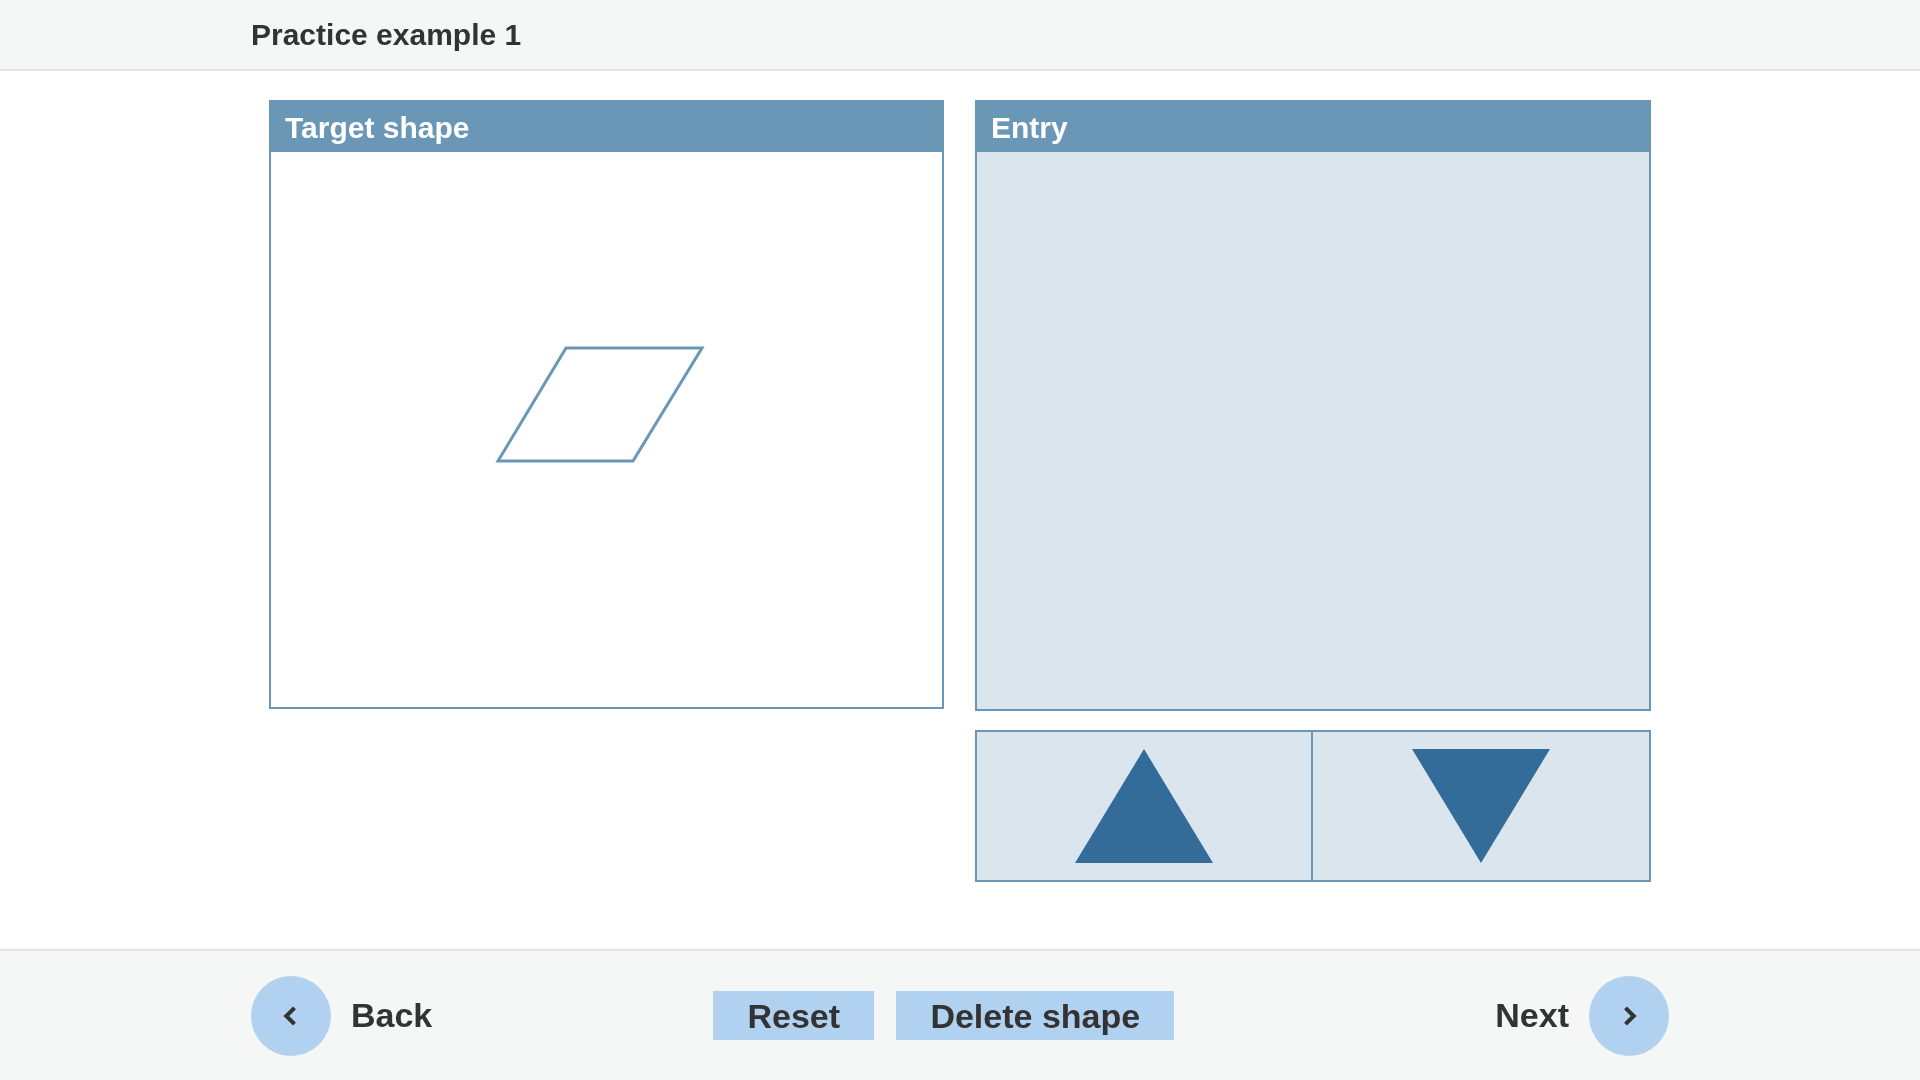  Describe the element at coordinates (1029, 127) in the screenshot. I see `panel-title: Entry` at that location.